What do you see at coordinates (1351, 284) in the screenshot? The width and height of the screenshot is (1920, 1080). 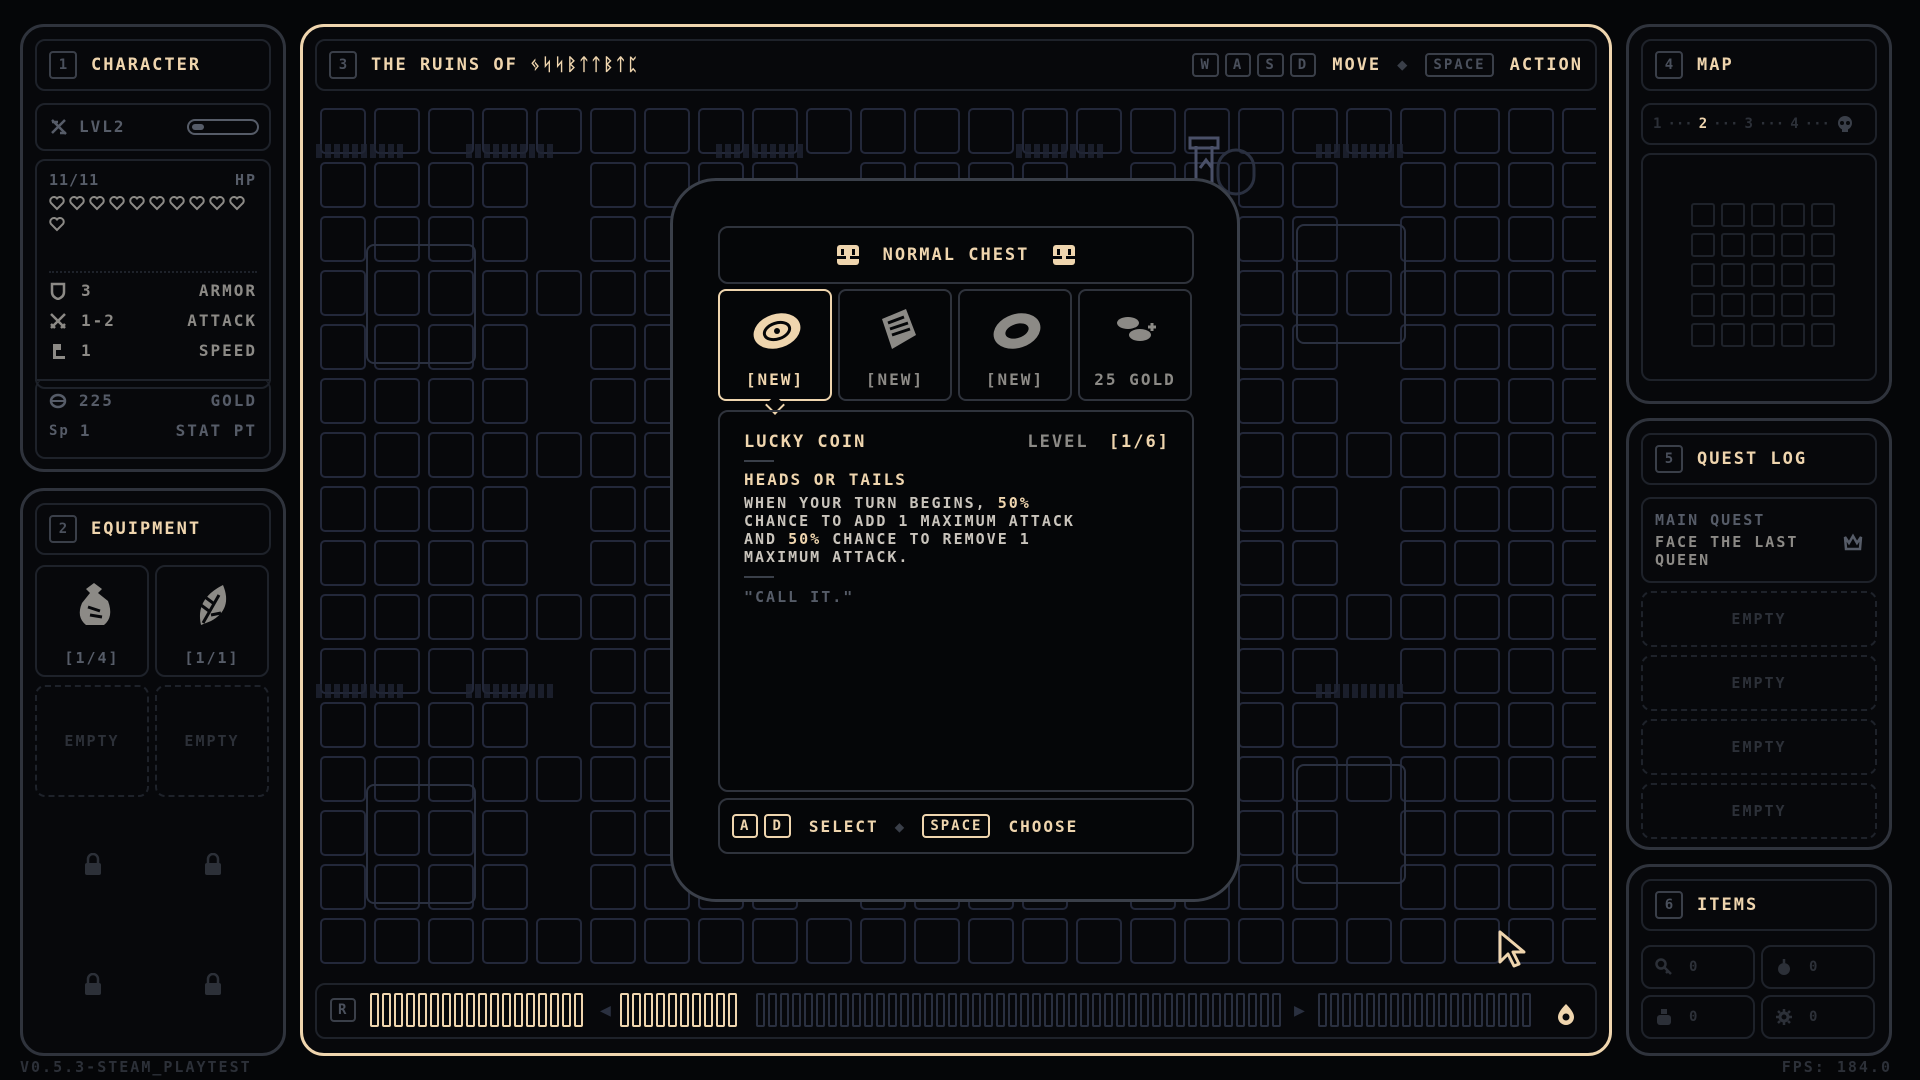 I see `room-outline` at bounding box center [1351, 284].